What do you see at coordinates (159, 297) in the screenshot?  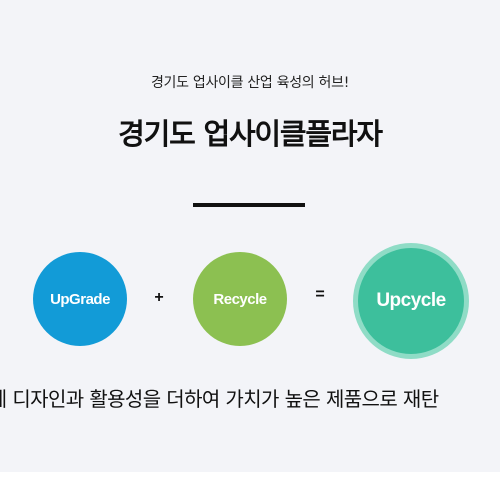 I see `plus-sign: +` at bounding box center [159, 297].